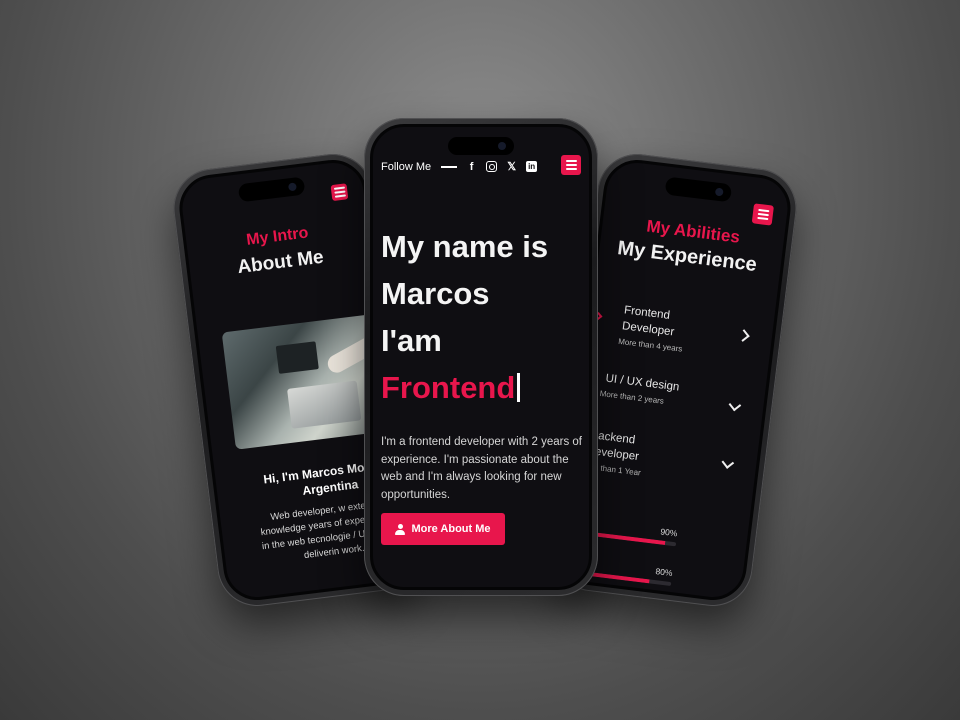 The image size is (960, 720). What do you see at coordinates (674, 331) in the screenshot?
I see `skill-item-frontend: Frontend Developer More than 4 years` at bounding box center [674, 331].